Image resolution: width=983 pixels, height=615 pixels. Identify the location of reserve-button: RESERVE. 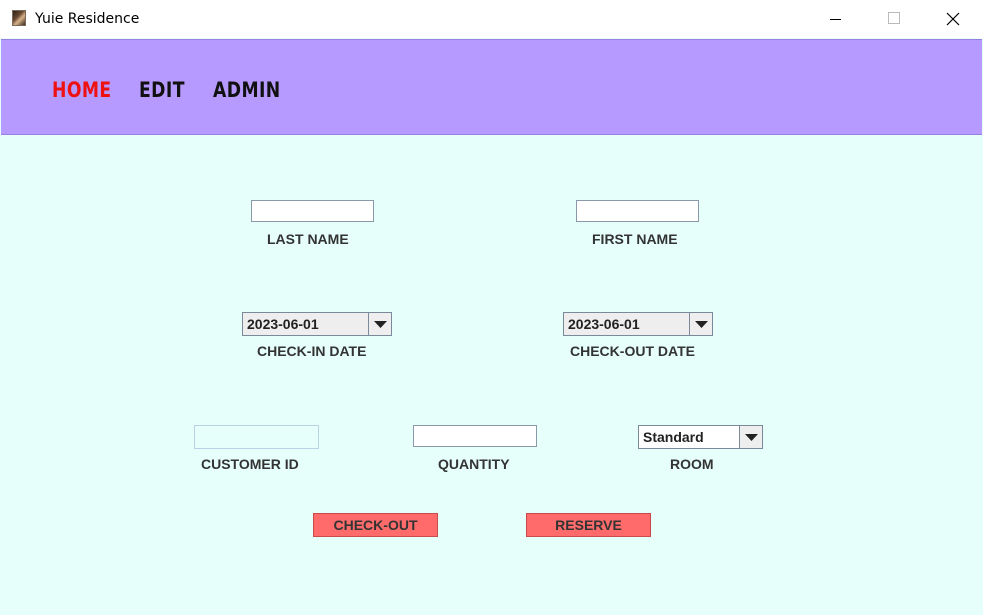
(588, 525).